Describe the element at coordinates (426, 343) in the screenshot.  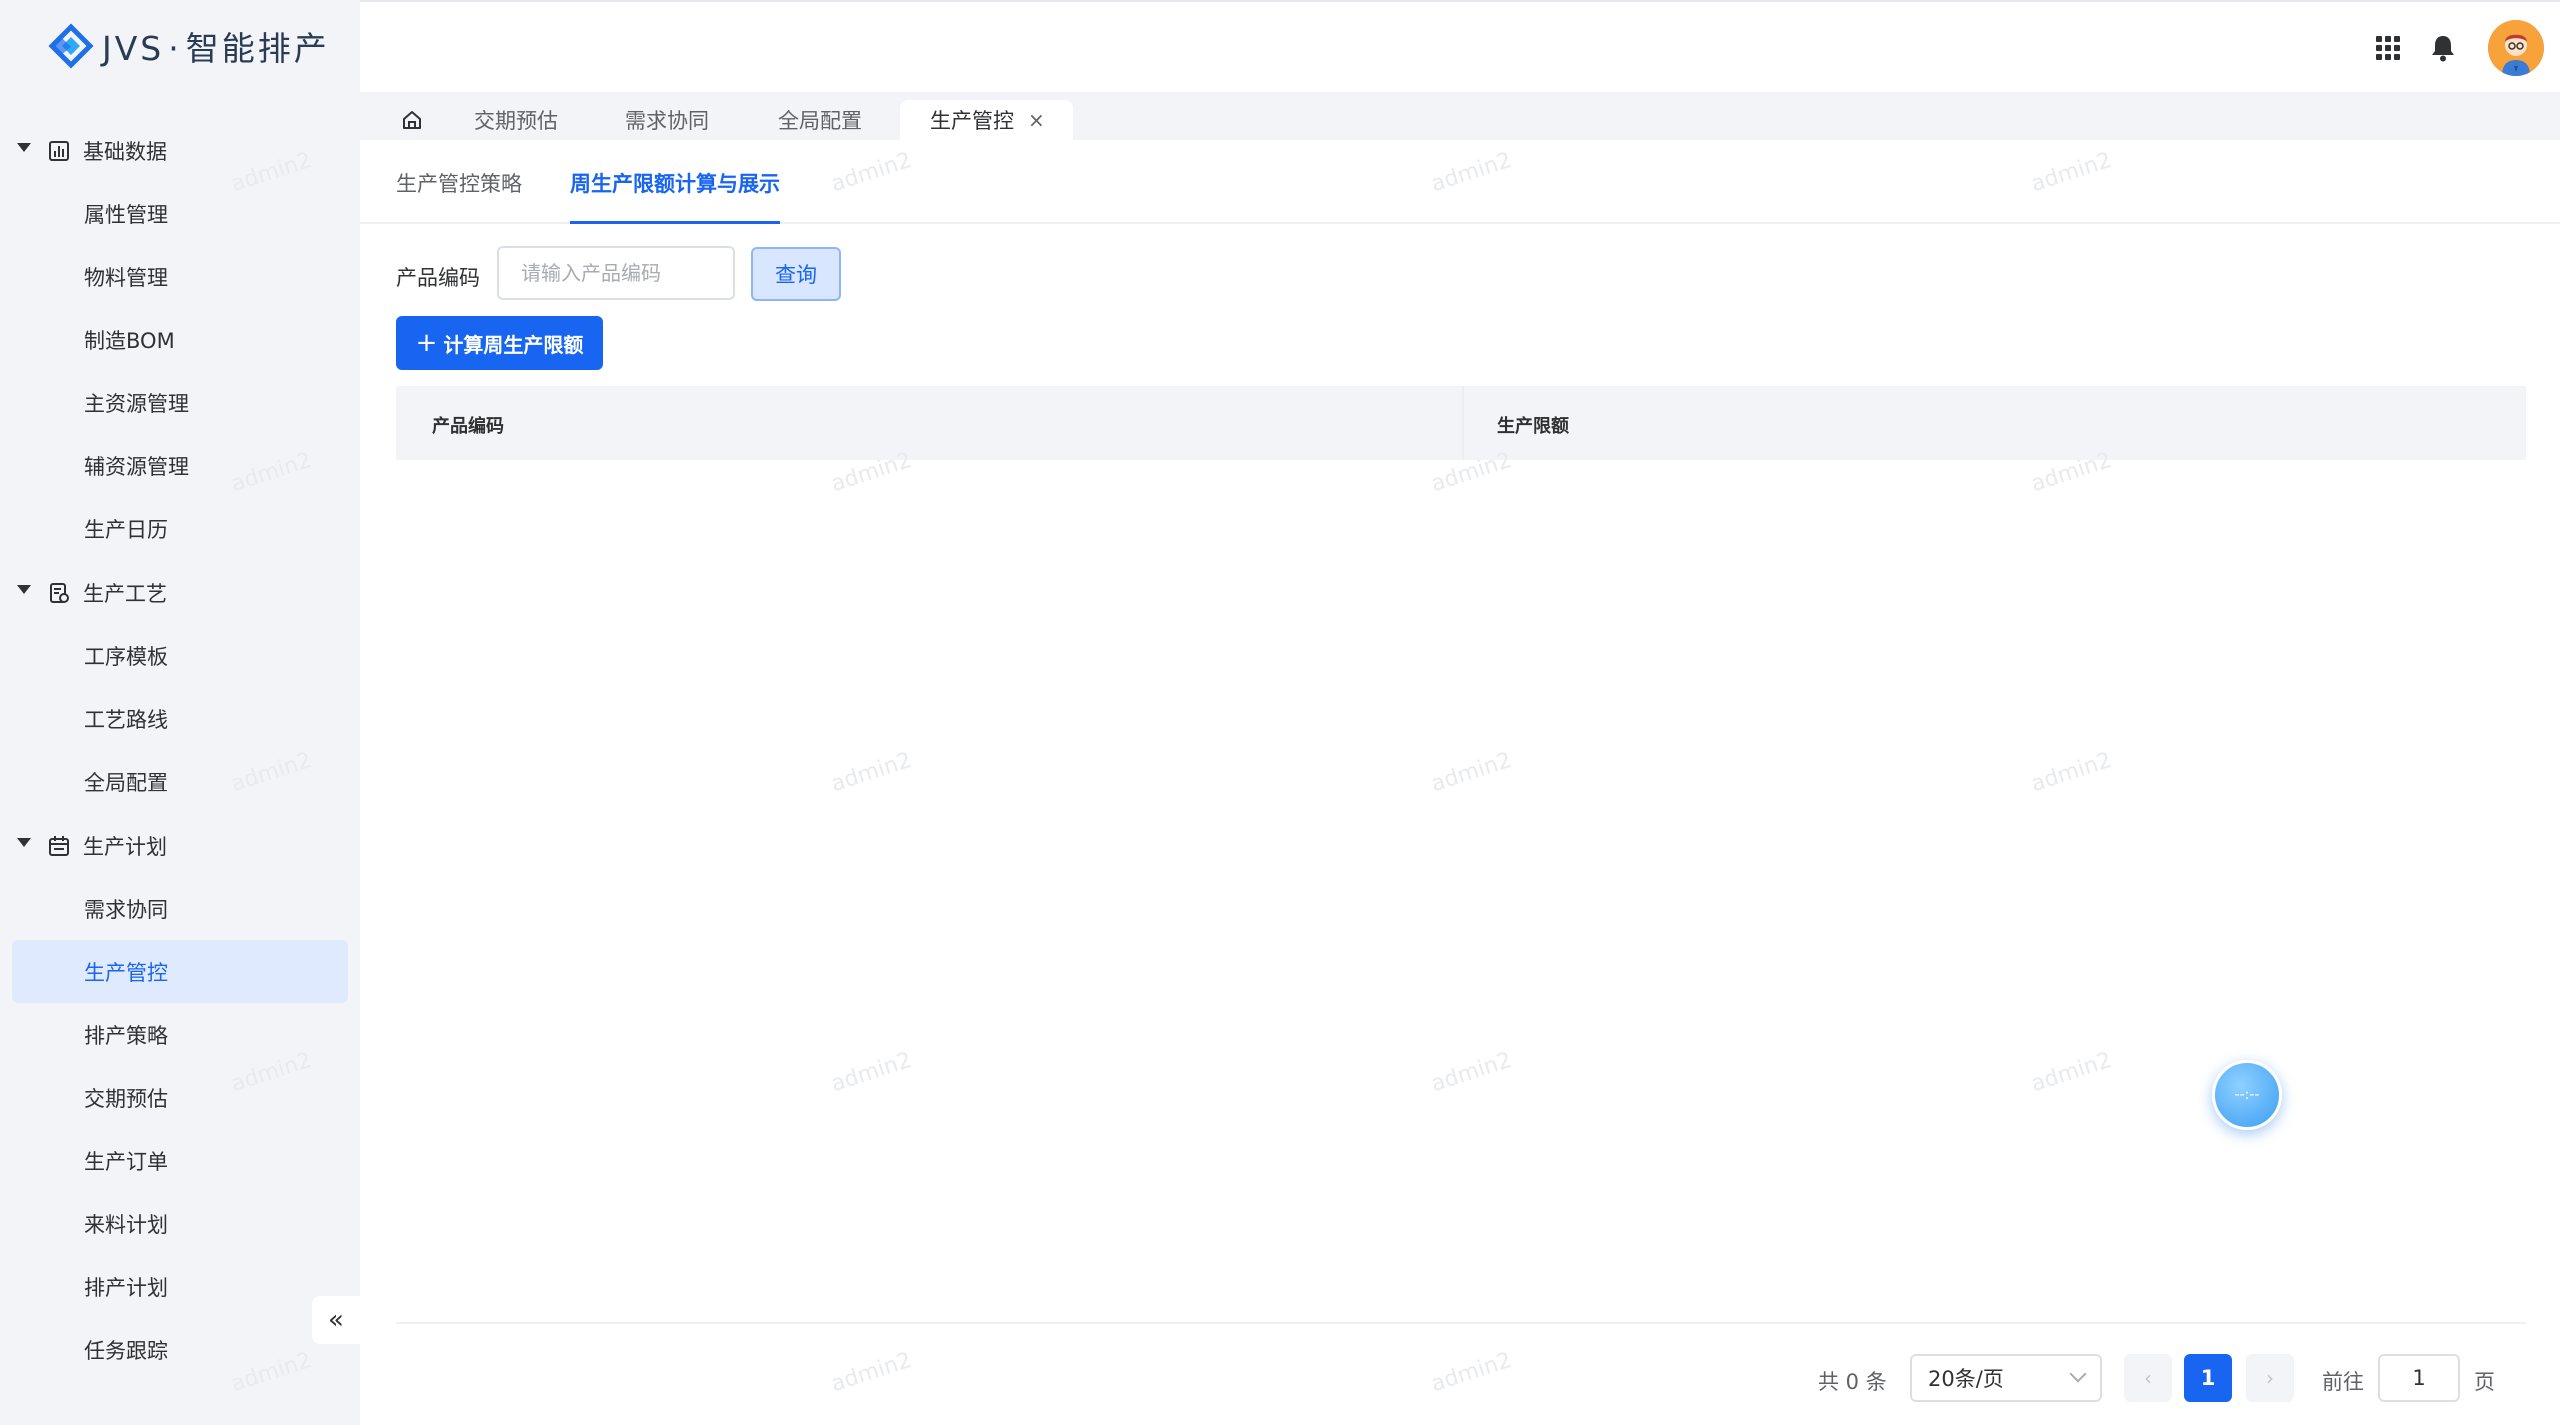
I see `plus-icon: +` at that location.